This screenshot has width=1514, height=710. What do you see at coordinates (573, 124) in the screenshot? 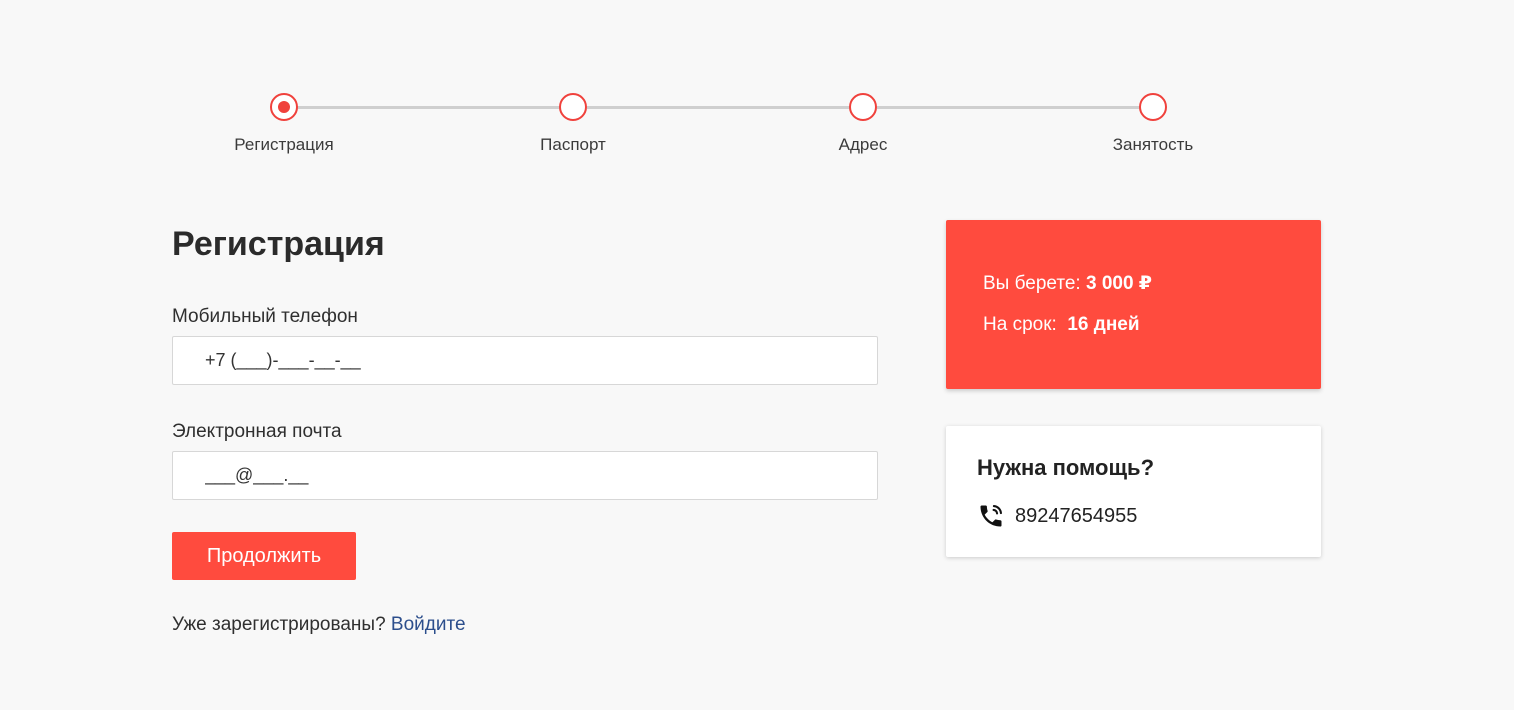
I see `step-passport: Паспорт` at bounding box center [573, 124].